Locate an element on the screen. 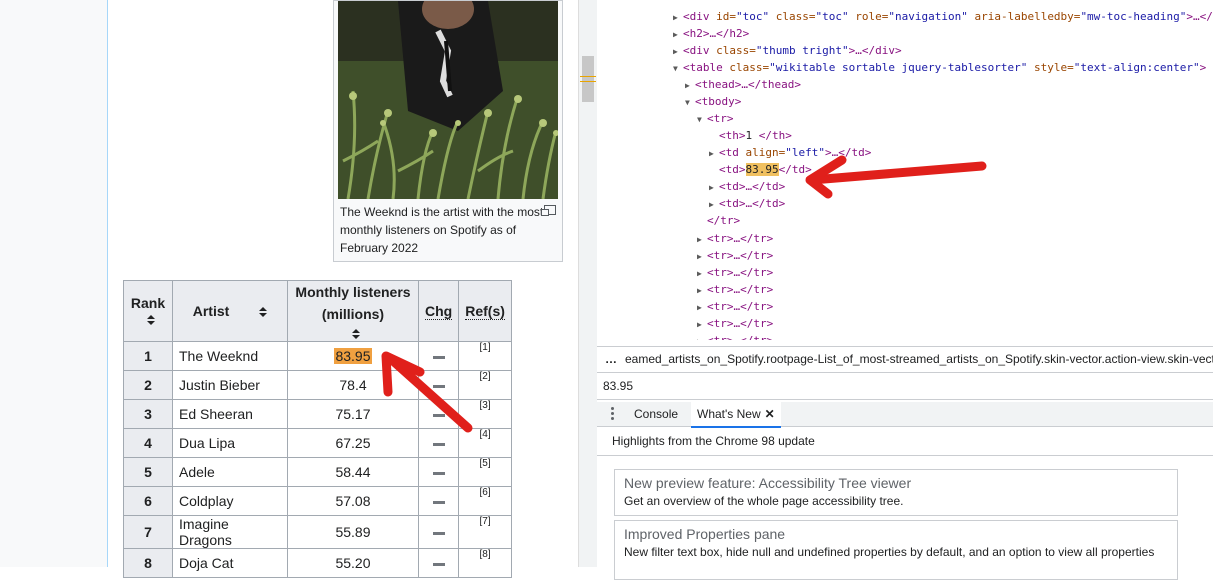 The width and height of the screenshot is (1213, 580). listeners-cell: 83.95 is located at coordinates (353, 356).